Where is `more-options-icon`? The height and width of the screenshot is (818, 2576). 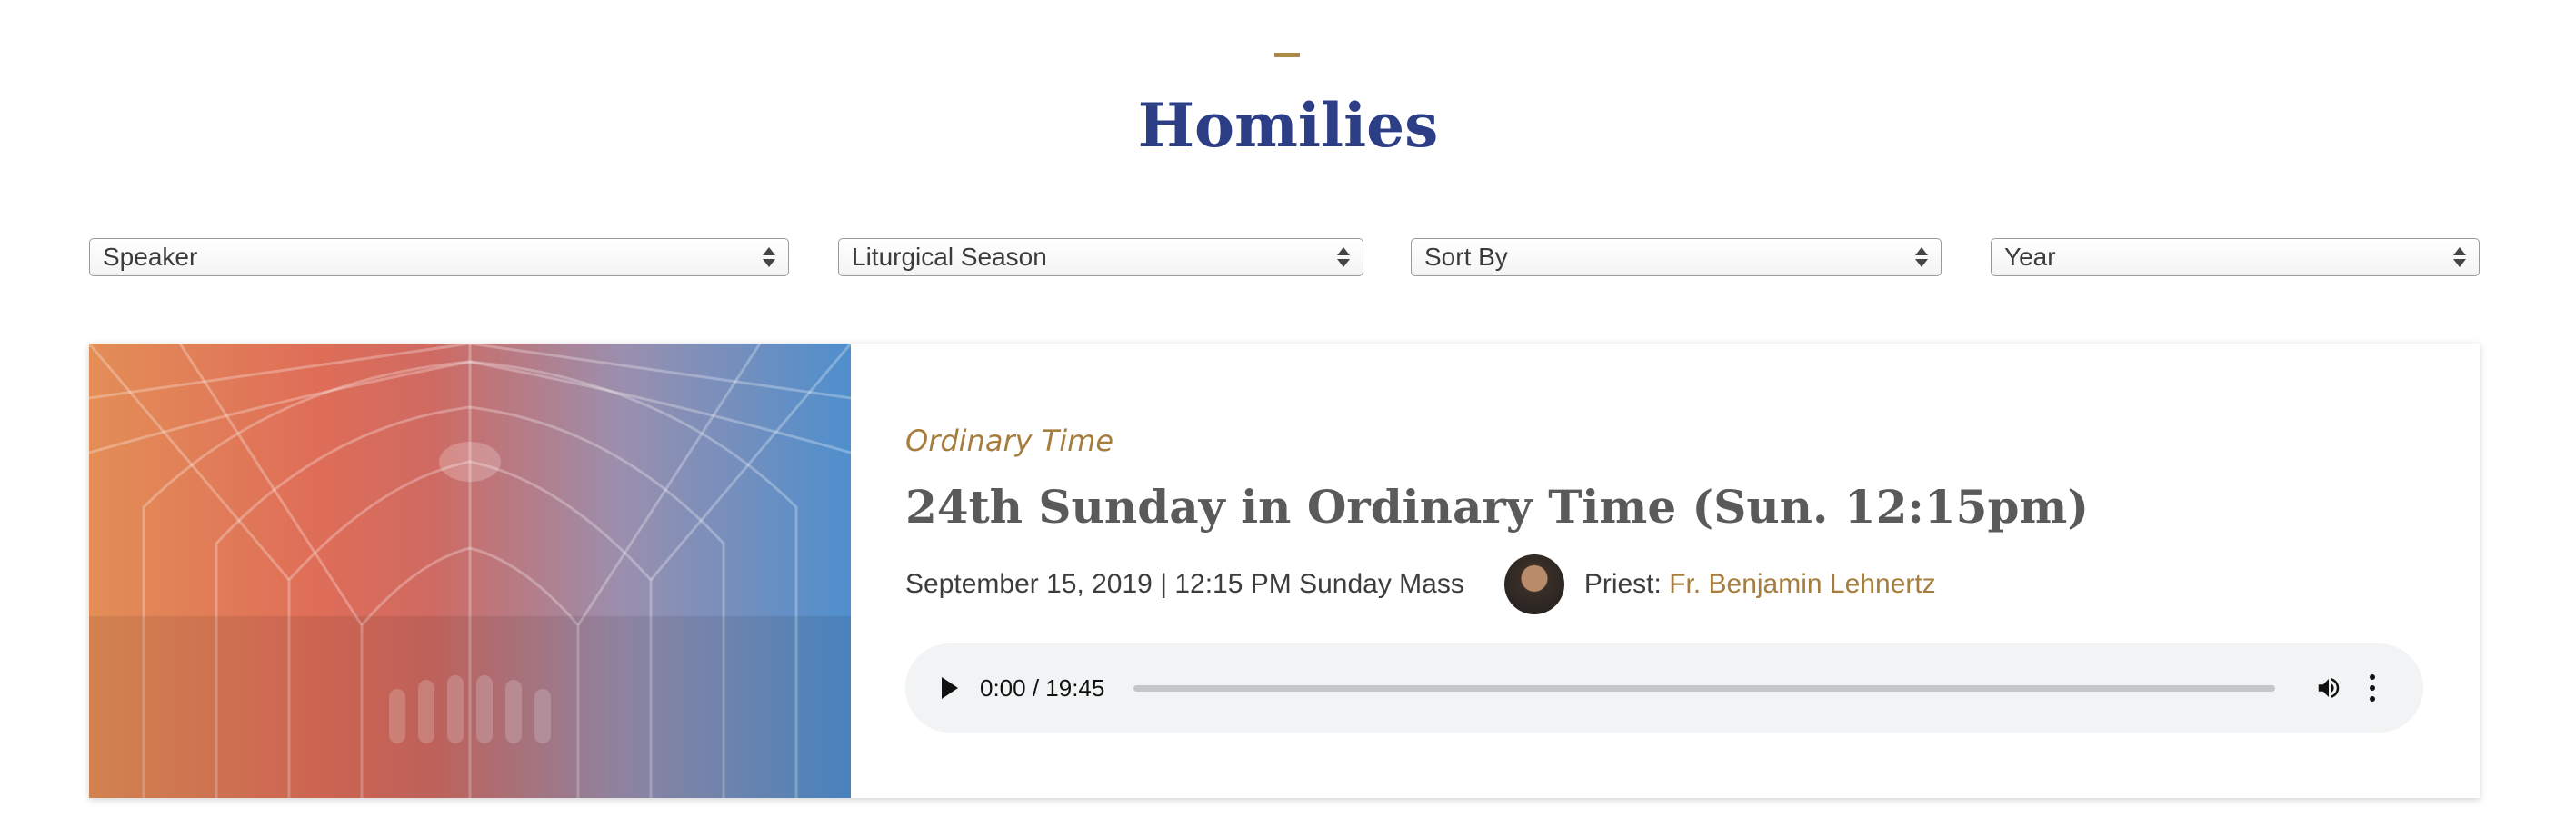 more-options-icon is located at coordinates (2372, 688).